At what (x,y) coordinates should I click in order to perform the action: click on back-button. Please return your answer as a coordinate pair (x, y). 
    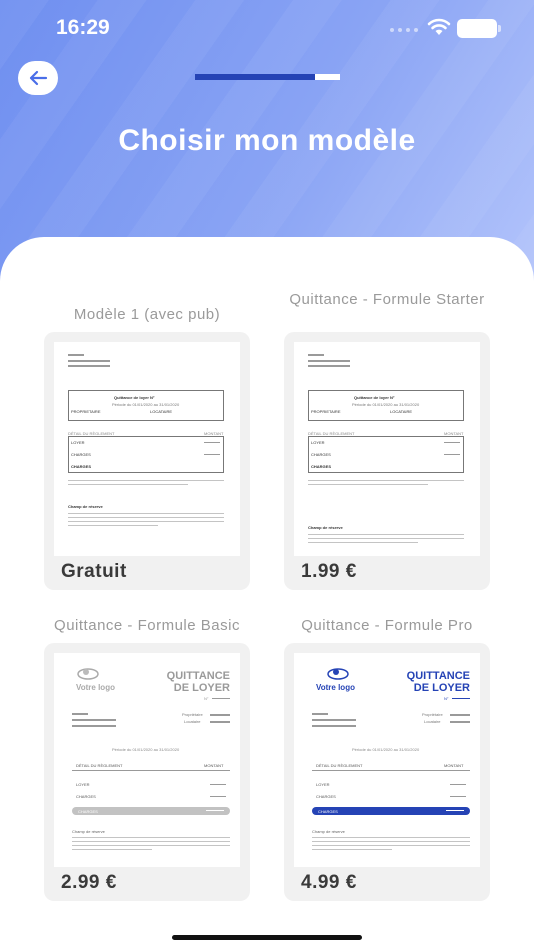
    Looking at the image, I should click on (38, 78).